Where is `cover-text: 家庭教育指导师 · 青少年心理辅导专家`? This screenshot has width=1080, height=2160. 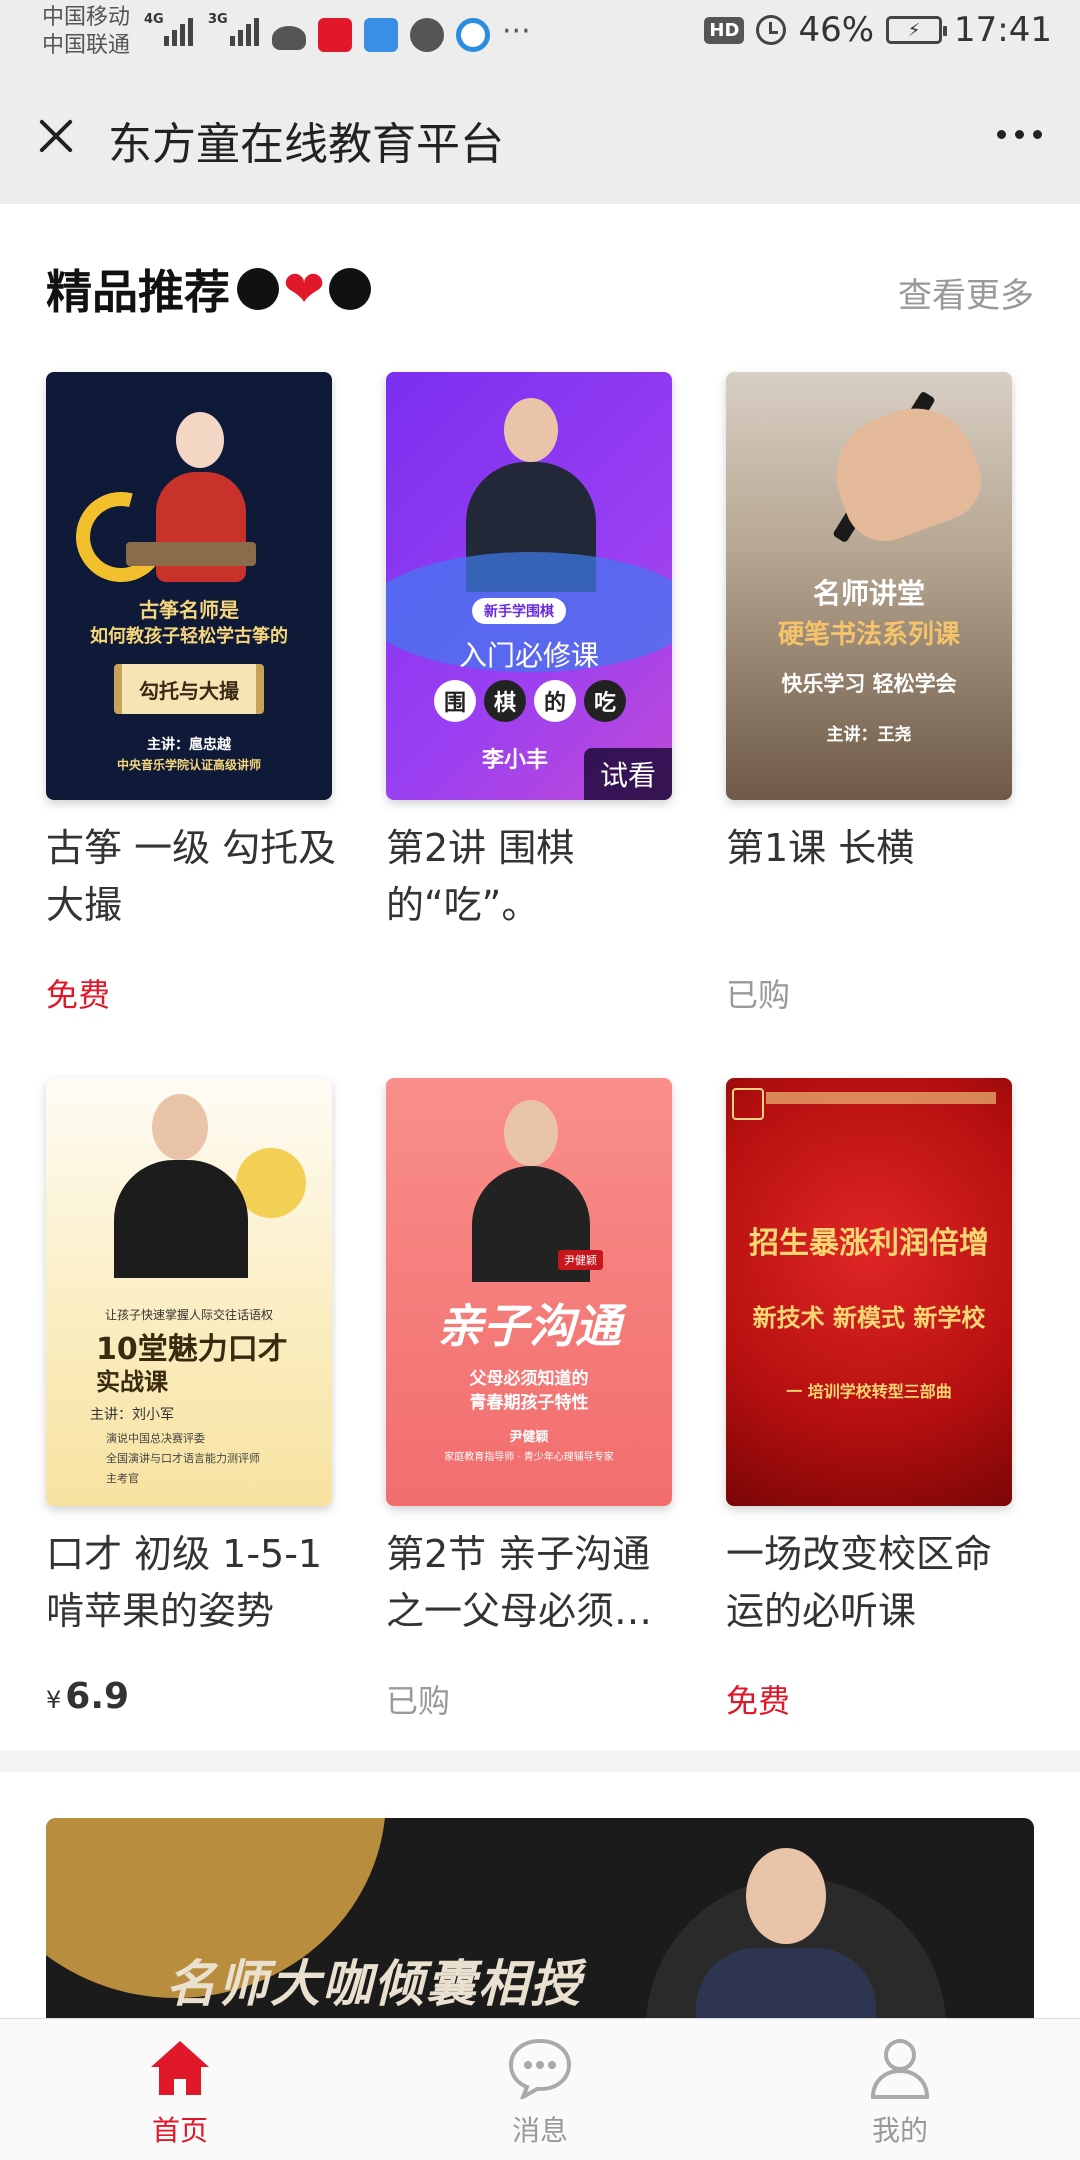 cover-text: 家庭教育指导师 · 青少年心理辅导专家 is located at coordinates (529, 1457).